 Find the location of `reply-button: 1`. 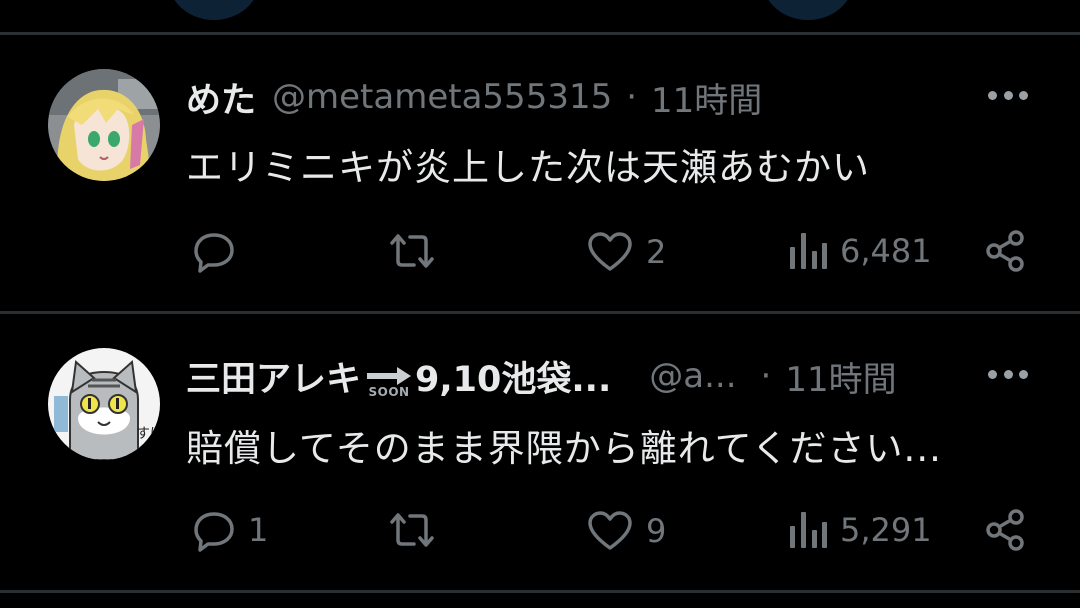

reply-button: 1 is located at coordinates (228, 530).